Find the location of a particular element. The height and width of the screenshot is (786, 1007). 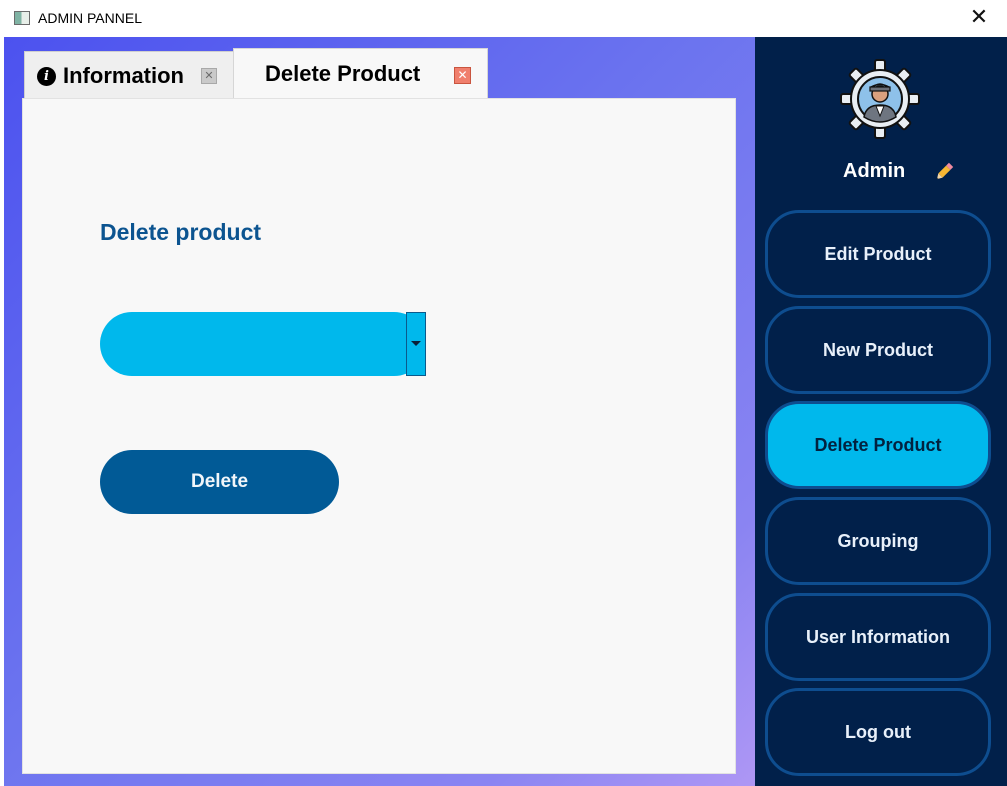

tab-delete-product: Delete Product ✕ is located at coordinates (360, 74).